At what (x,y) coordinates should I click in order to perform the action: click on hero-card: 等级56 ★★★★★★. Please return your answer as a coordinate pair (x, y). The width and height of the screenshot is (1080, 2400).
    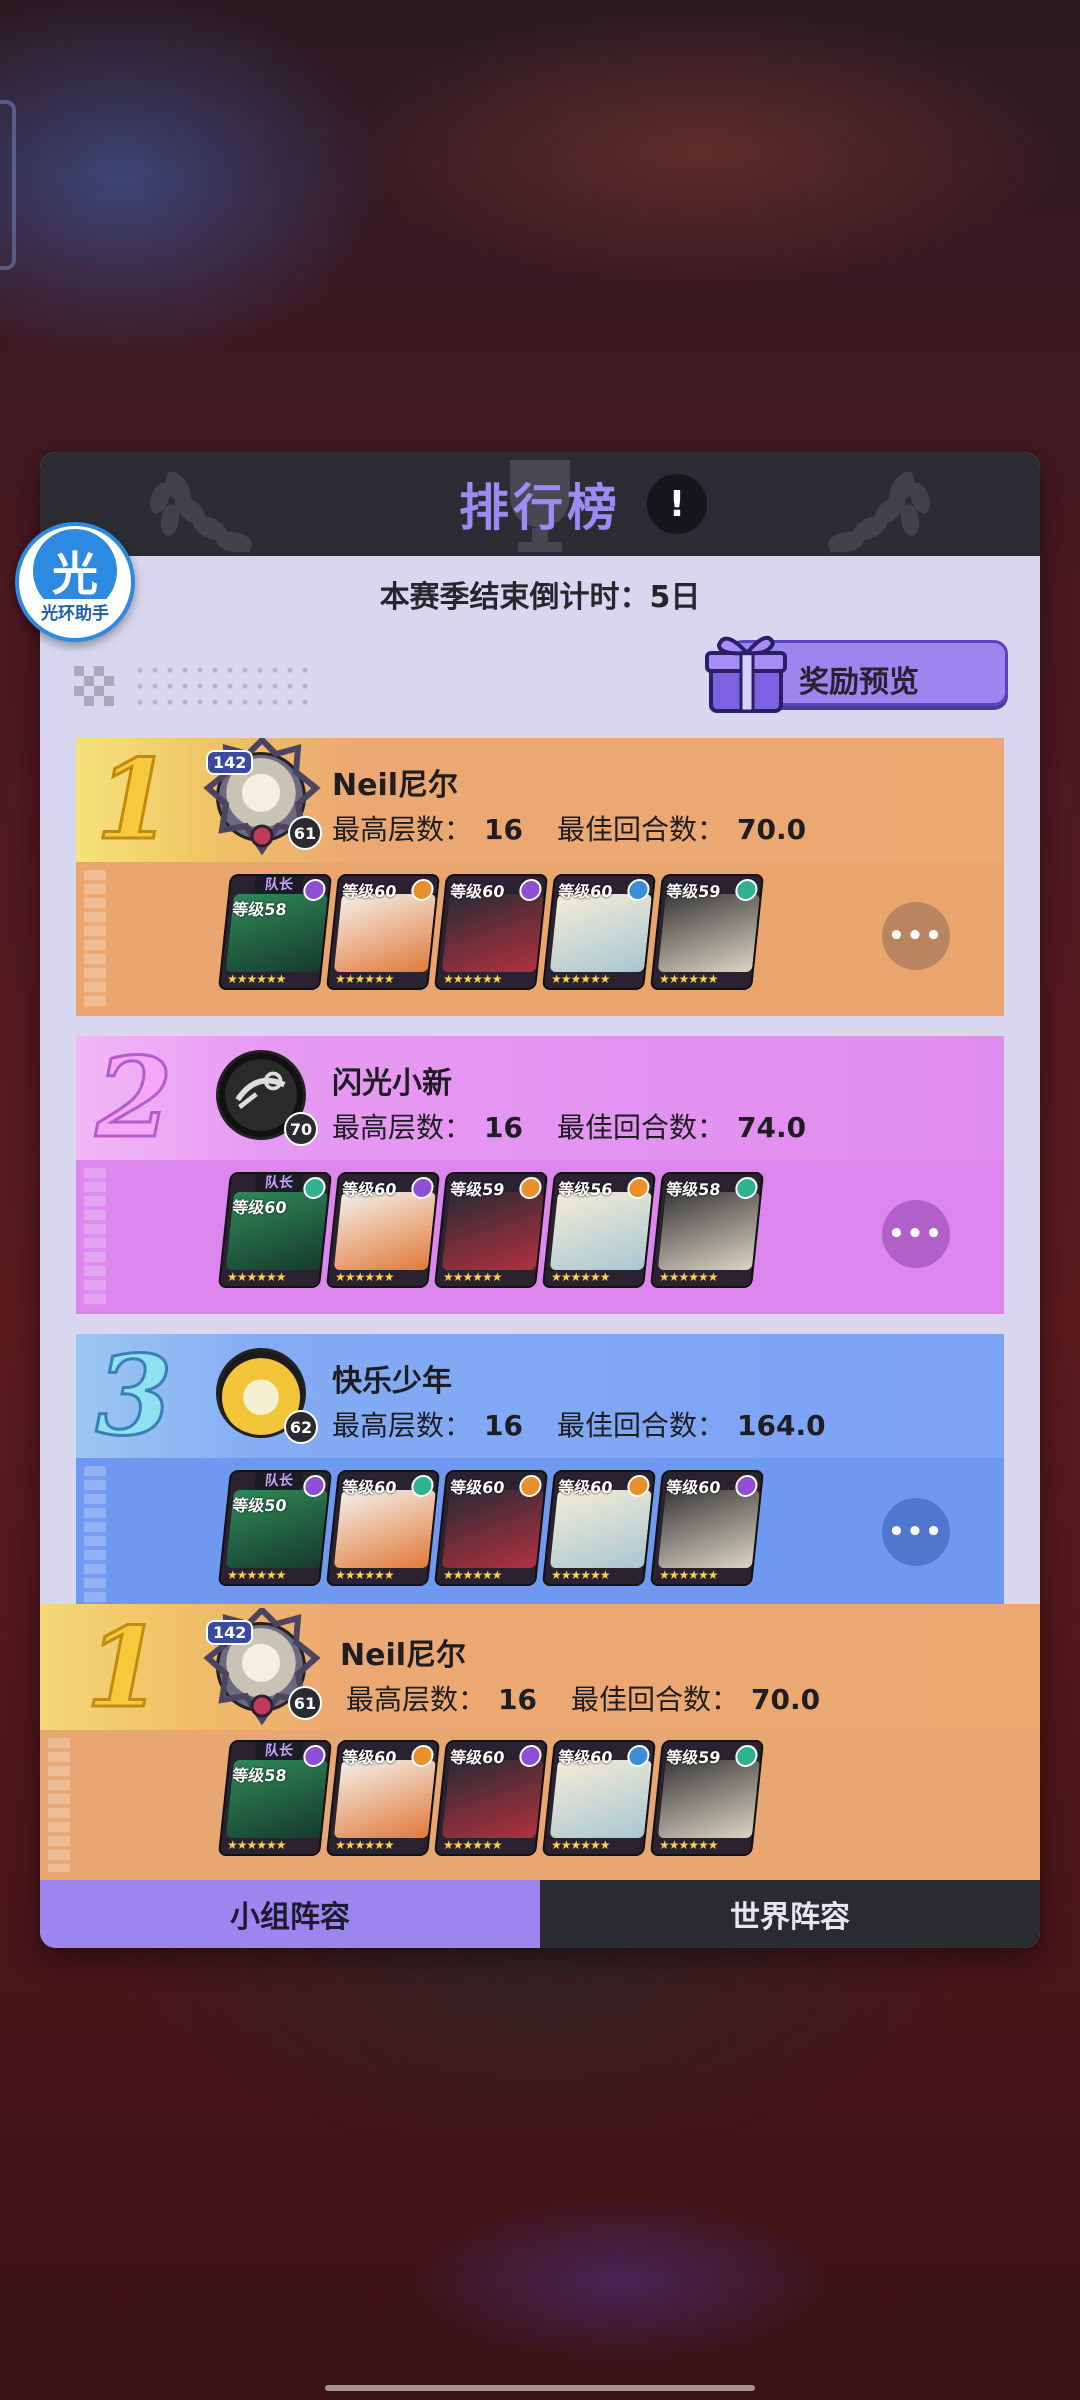
    Looking at the image, I should click on (599, 1230).